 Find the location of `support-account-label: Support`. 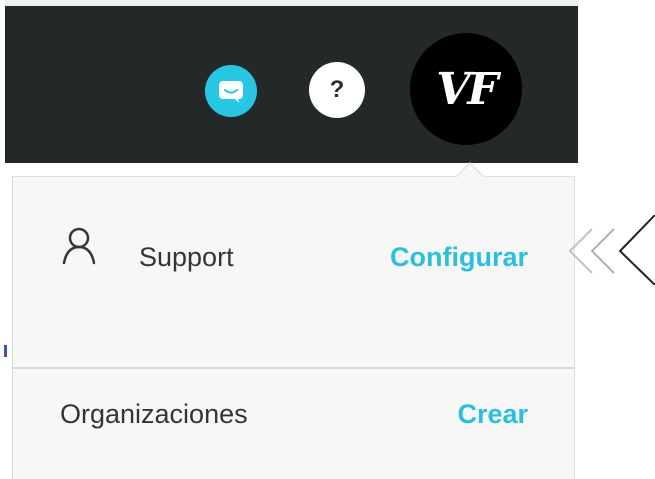

support-account-label: Support is located at coordinates (186, 257).